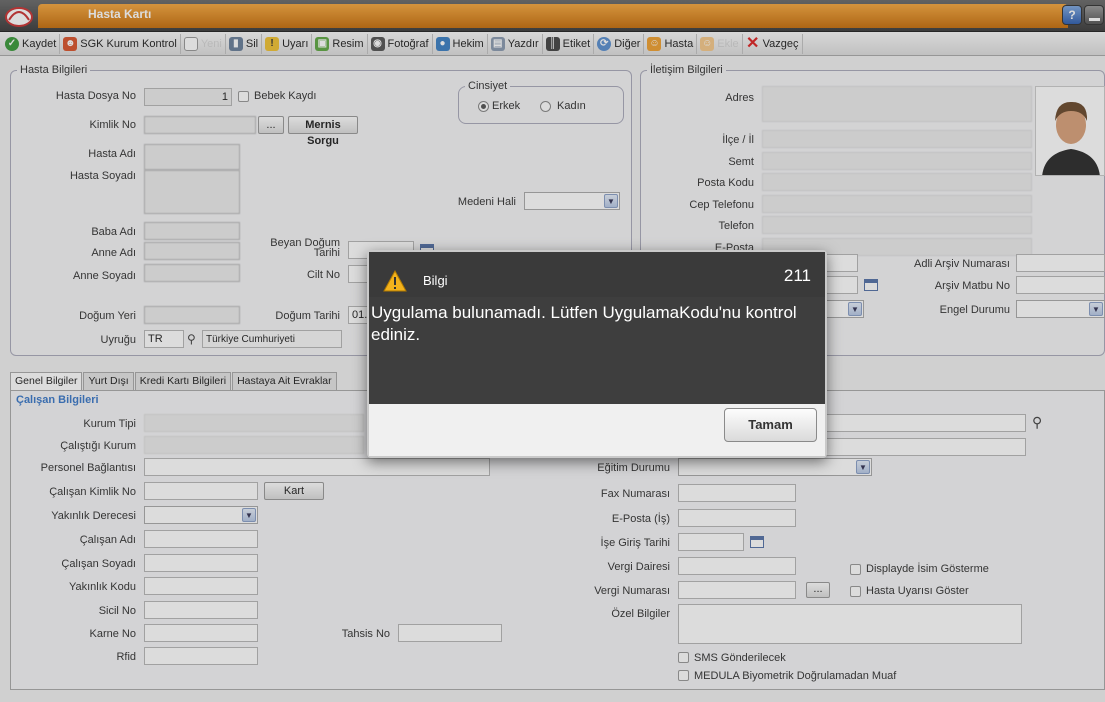 The height and width of the screenshot is (702, 1105). What do you see at coordinates (395, 281) in the screenshot?
I see `warning-icon` at bounding box center [395, 281].